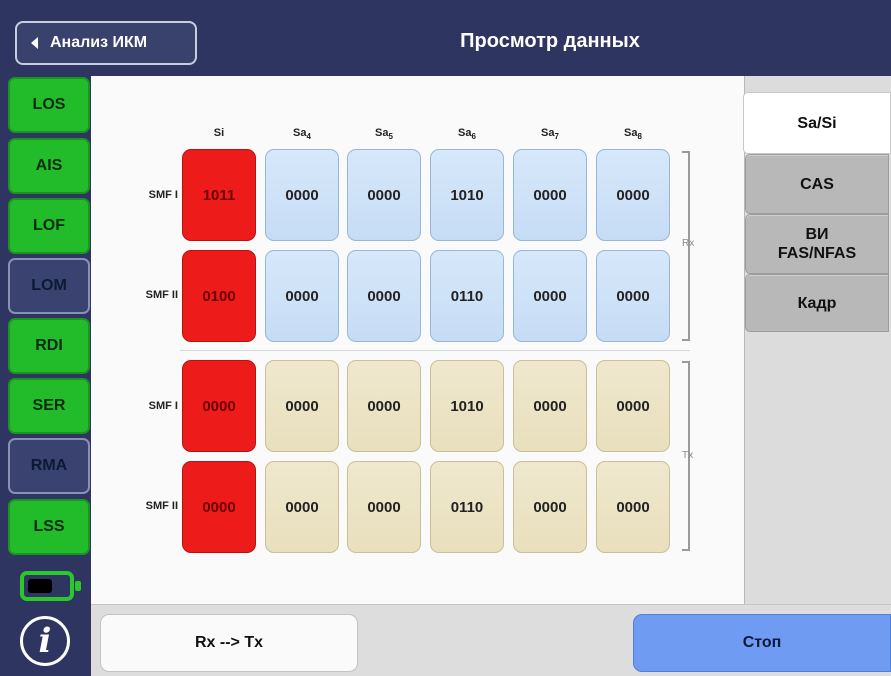 Image resolution: width=891 pixels, height=676 pixels. What do you see at coordinates (219, 406) in the screenshot?
I see `cell-tx-smf1-si: 0000` at bounding box center [219, 406].